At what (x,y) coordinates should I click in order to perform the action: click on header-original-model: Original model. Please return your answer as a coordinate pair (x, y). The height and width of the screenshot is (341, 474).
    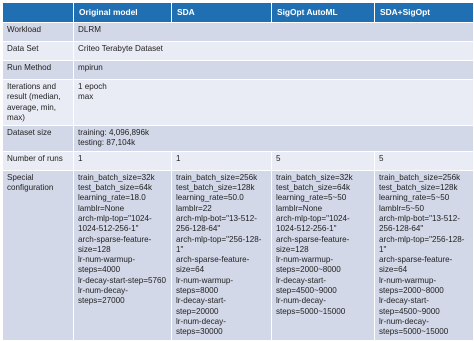
    Looking at the image, I should click on (122, 12).